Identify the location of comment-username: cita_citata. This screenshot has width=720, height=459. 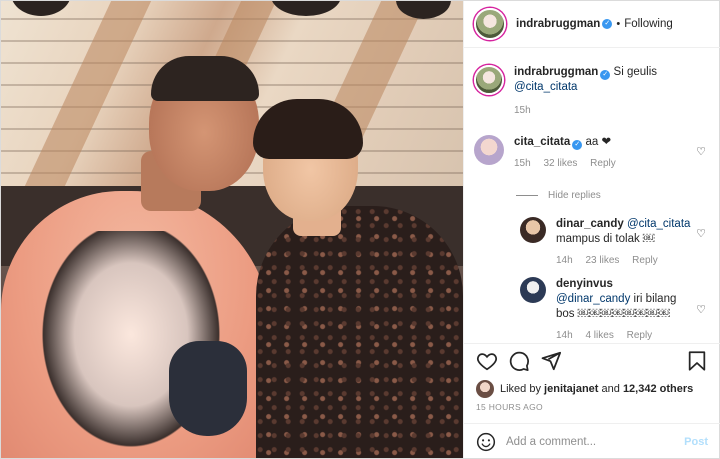
(542, 142).